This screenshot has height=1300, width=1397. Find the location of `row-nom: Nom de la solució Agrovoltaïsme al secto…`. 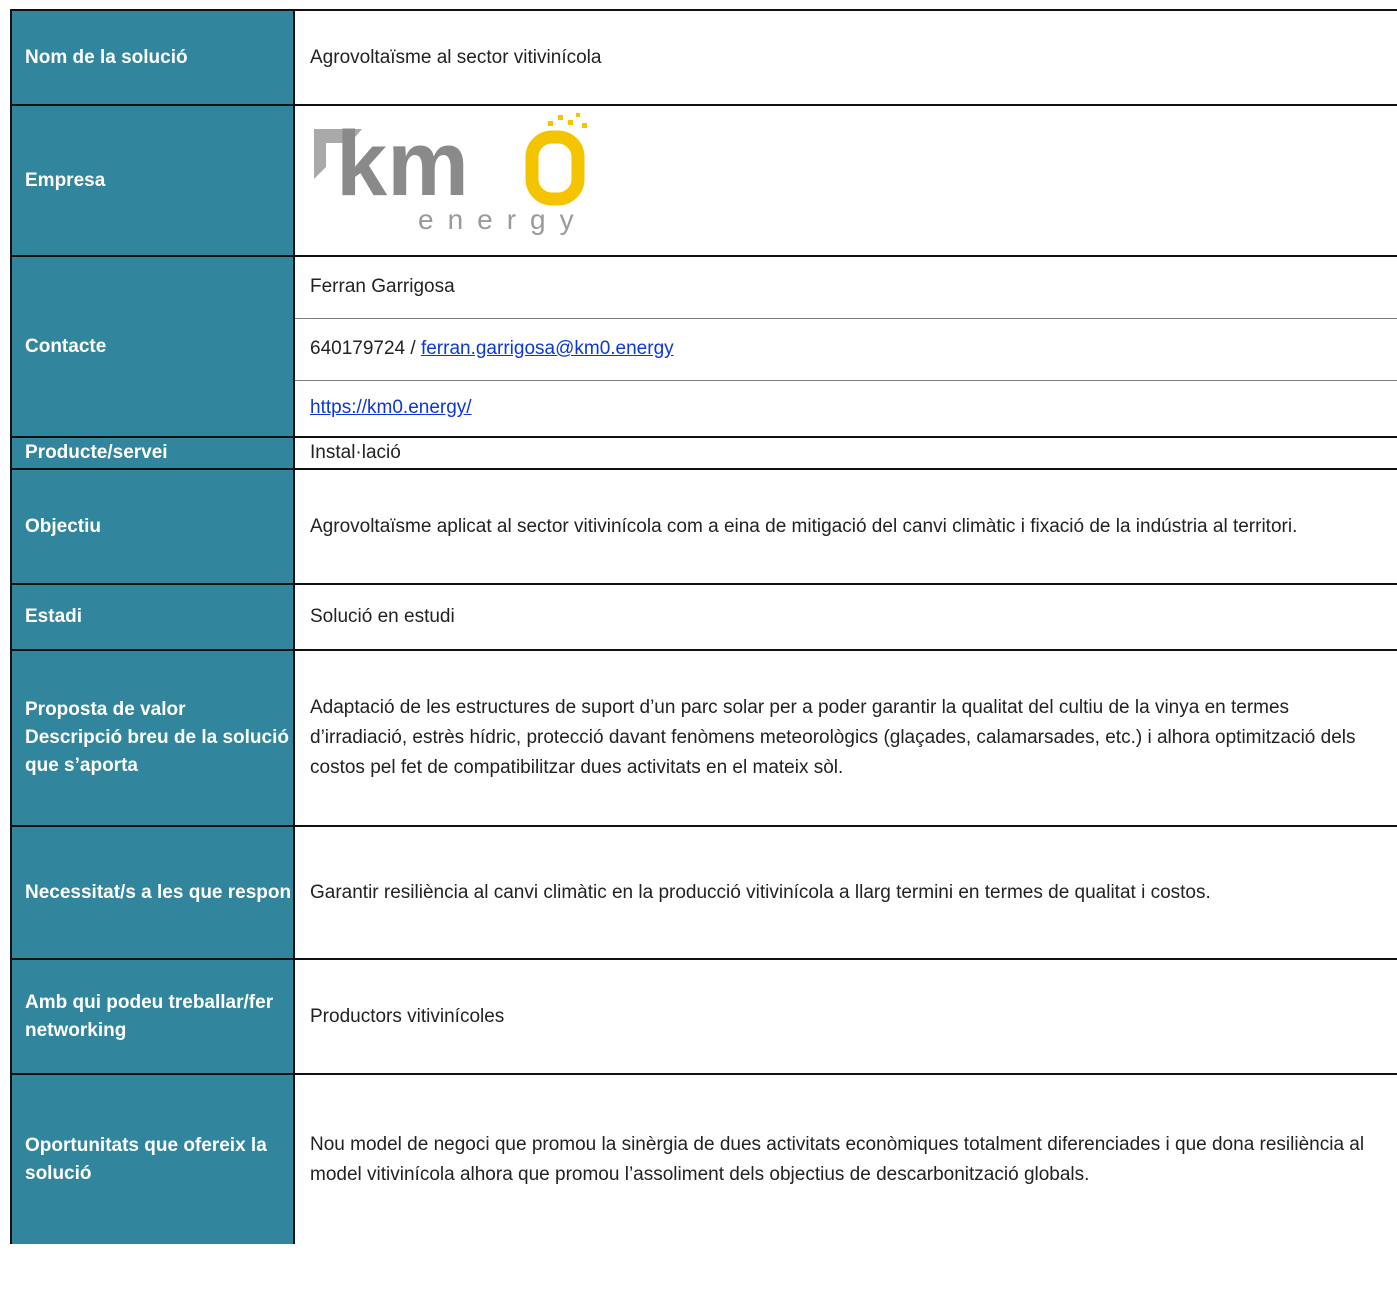

row-nom: Nom de la solució Agrovoltaïsme al secto… is located at coordinates (703, 57).